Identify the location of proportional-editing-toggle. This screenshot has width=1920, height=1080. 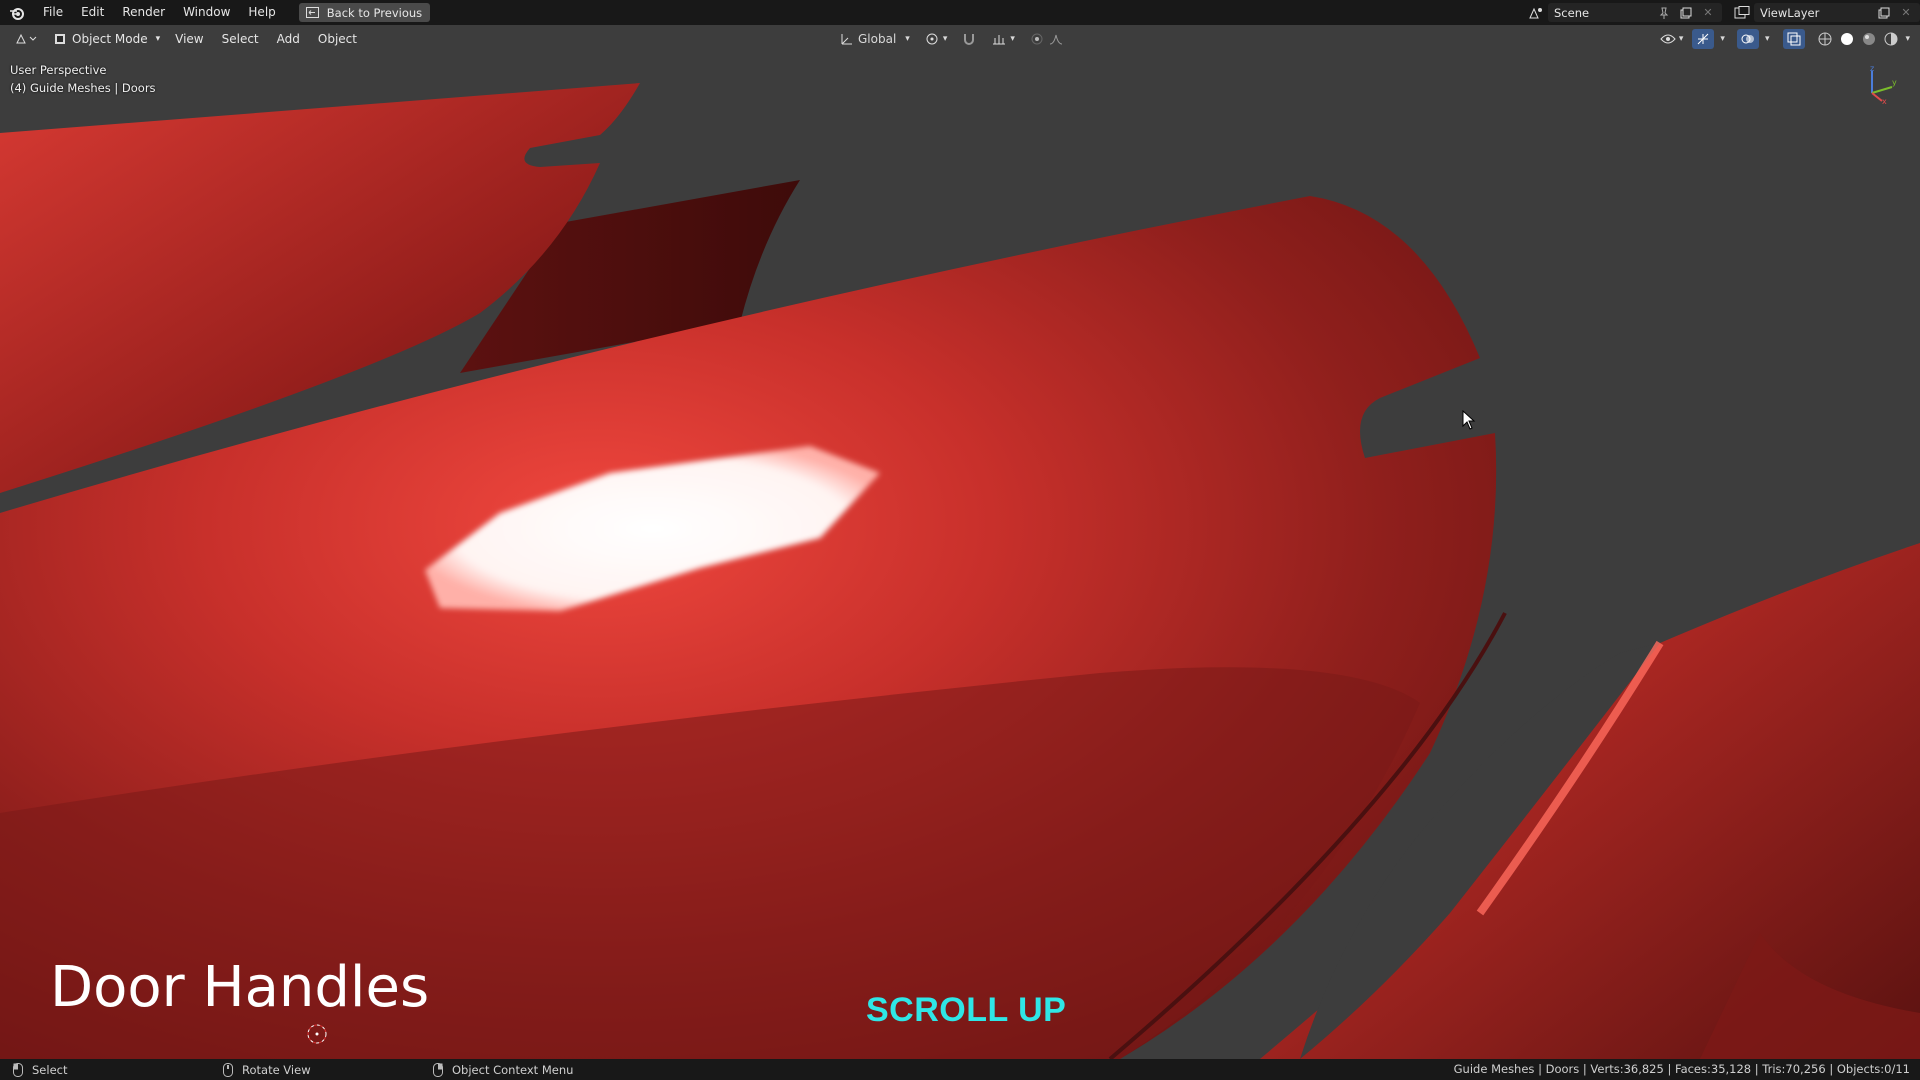
(1046, 39).